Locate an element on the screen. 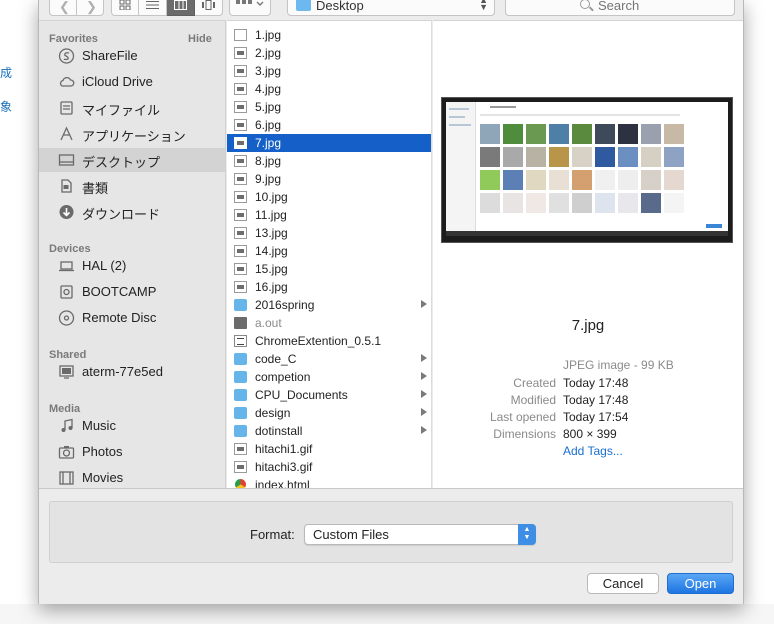  file-row: a.out is located at coordinates (329, 323).